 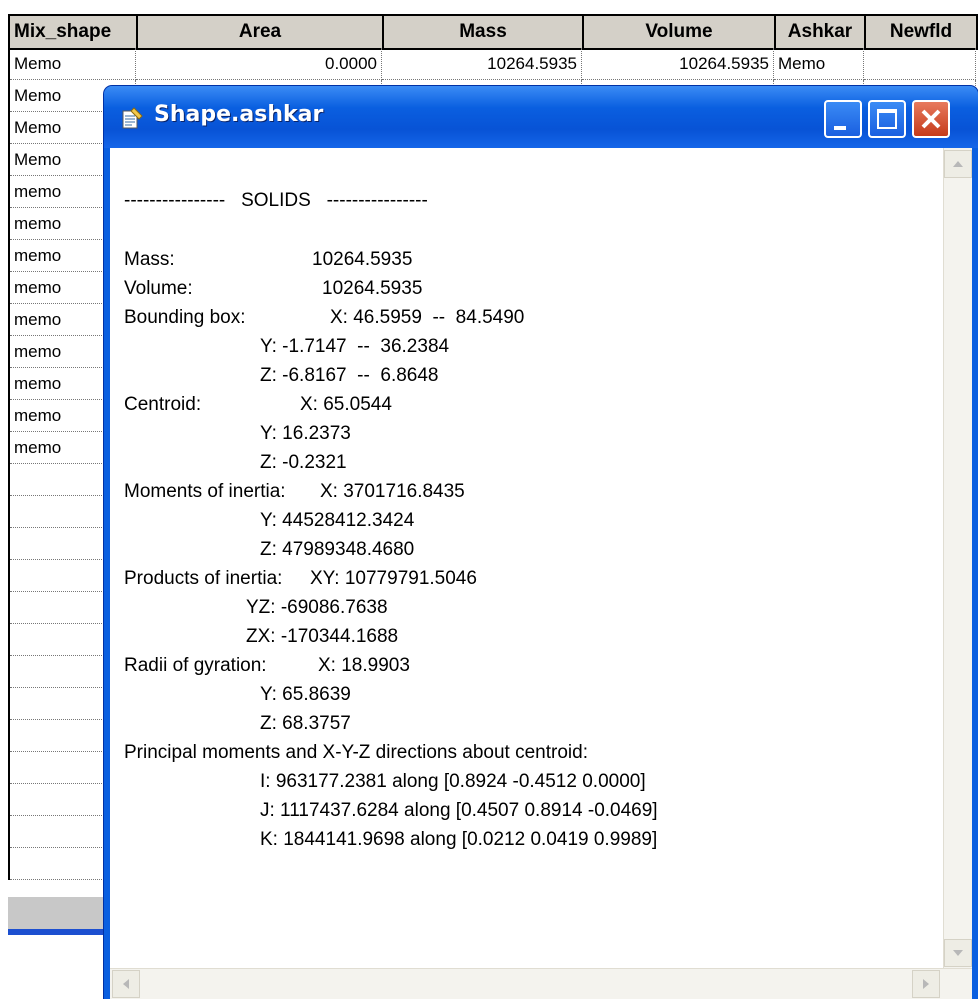 I want to click on solids-heading: ---------------- SOLIDS ----------------, so click(x=276, y=200).